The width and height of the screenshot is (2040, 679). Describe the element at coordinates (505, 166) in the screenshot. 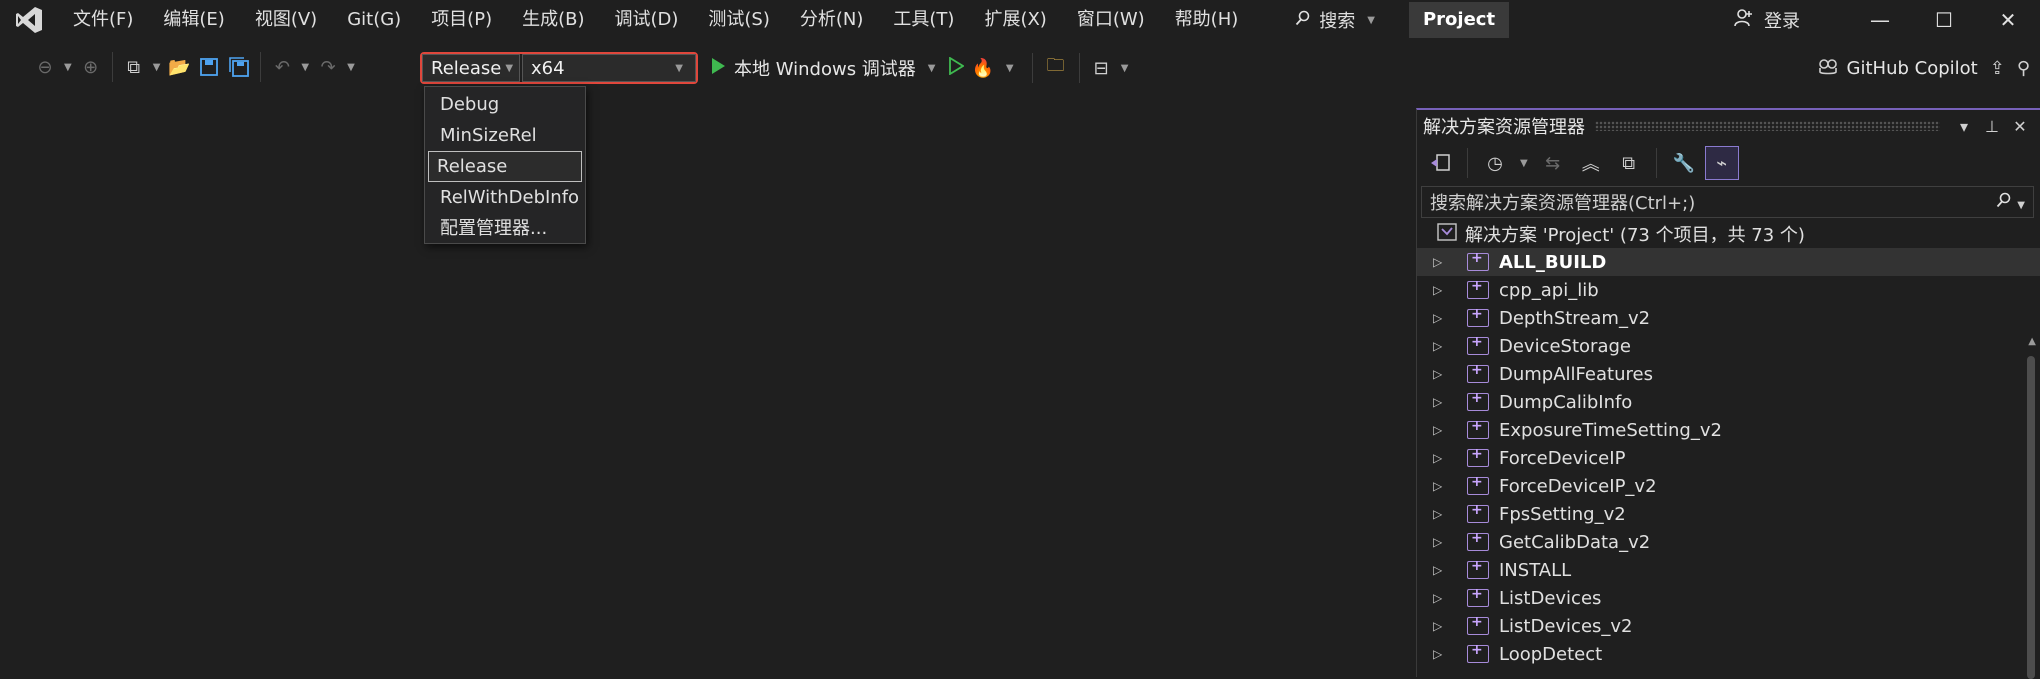

I see `dropdown-option-release: Release` at that location.